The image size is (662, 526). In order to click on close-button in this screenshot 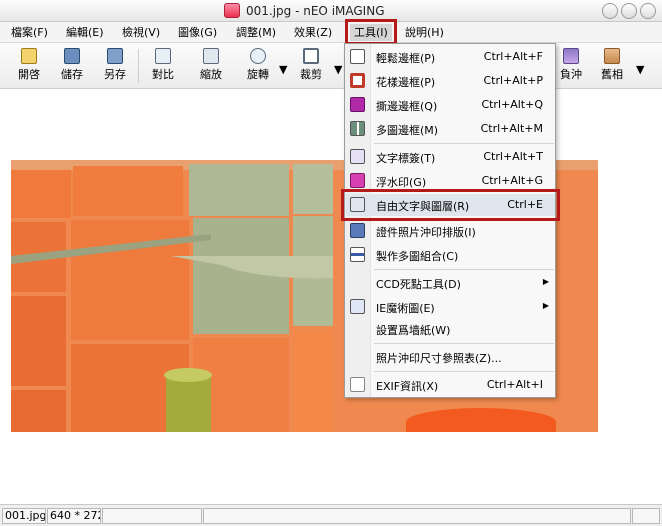, I will do `click(648, 11)`.